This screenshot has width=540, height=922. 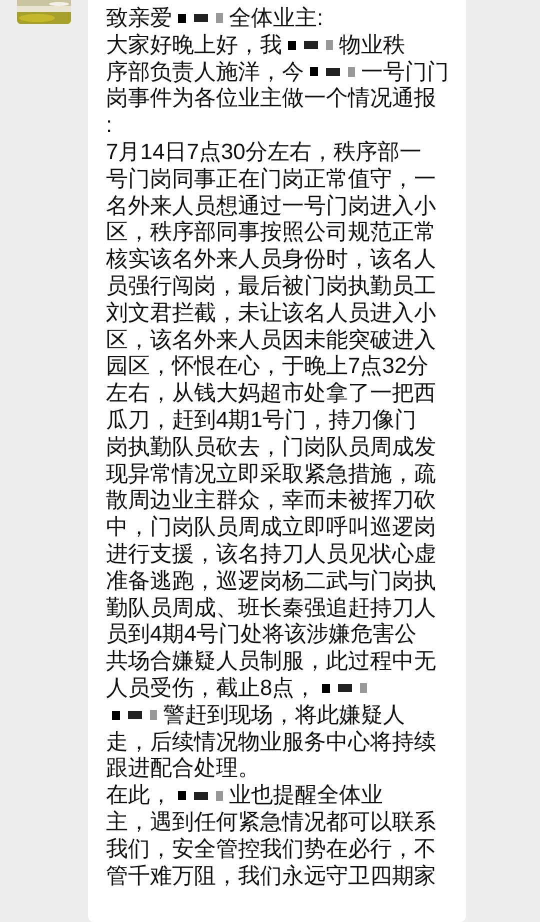 I want to click on message-text: 左右，从钱大妈超市处拿了一把西, so click(x=271, y=393).